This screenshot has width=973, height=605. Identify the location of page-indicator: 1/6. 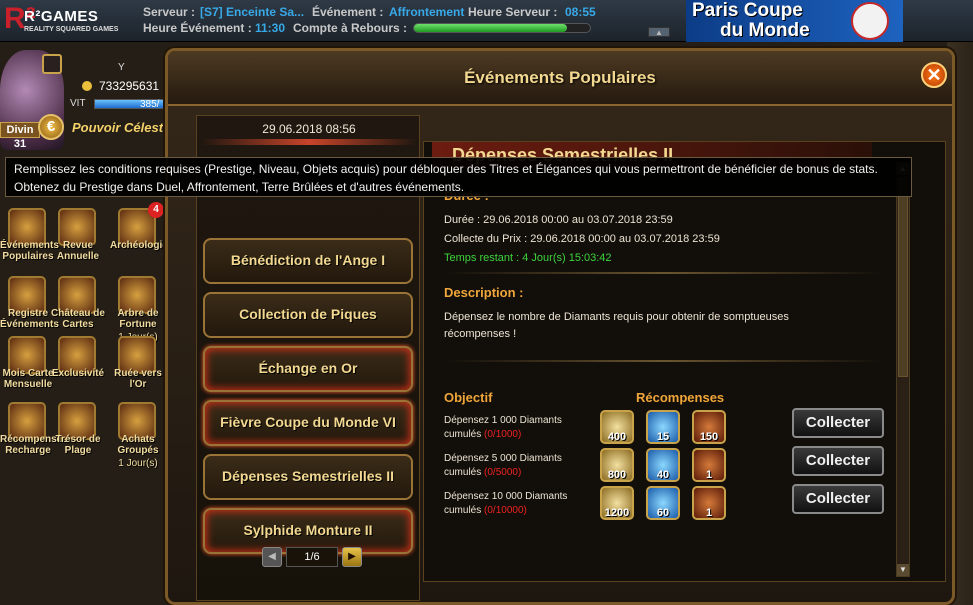
(312, 557).